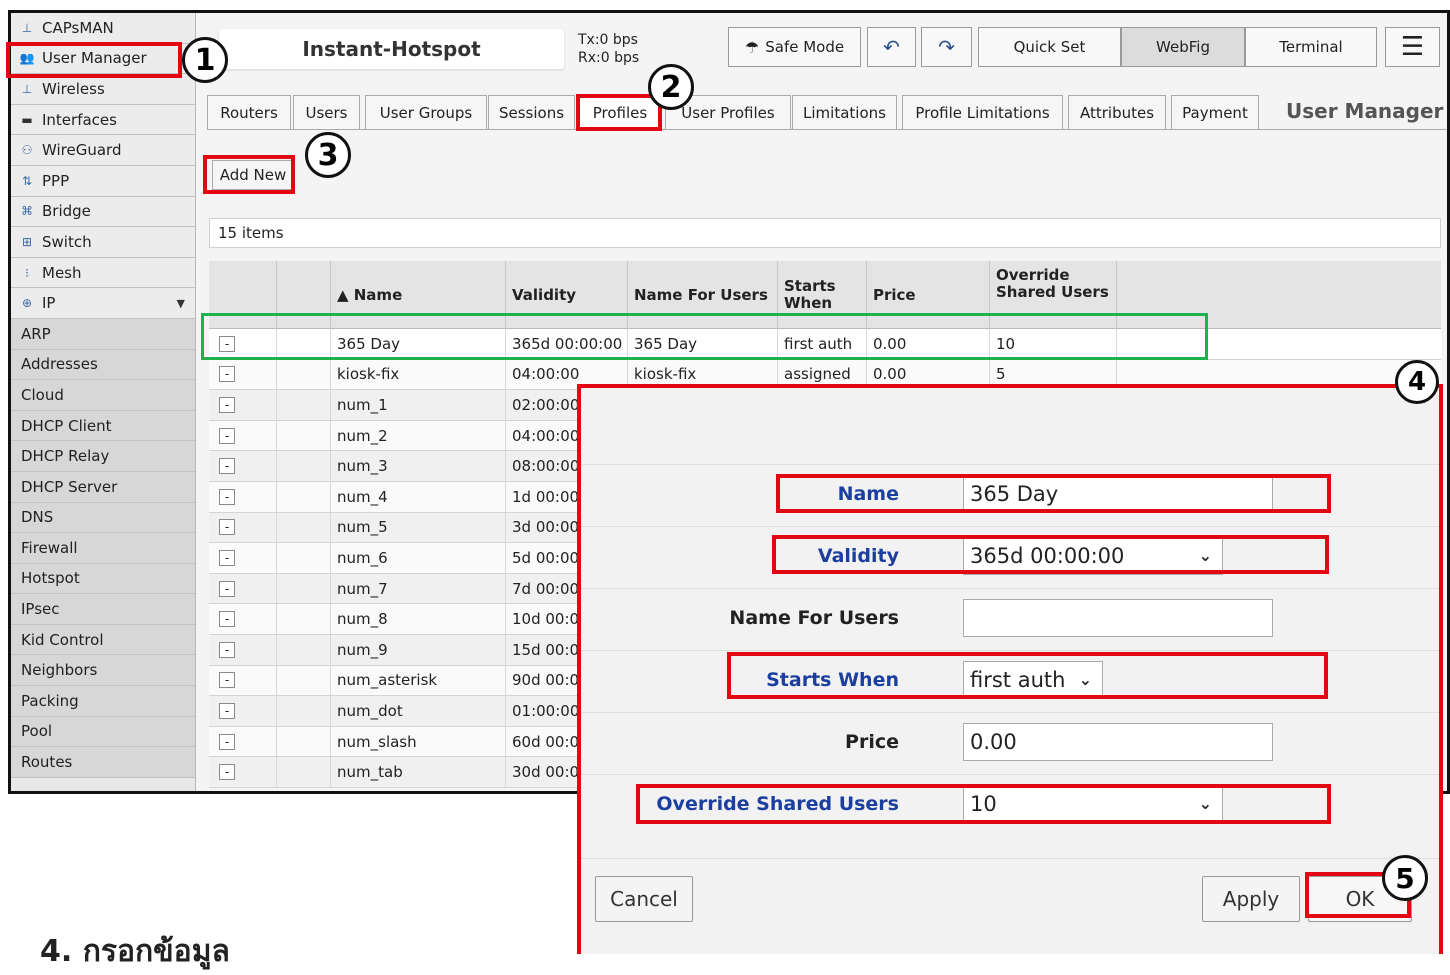 This screenshot has width=1450, height=975. Describe the element at coordinates (103, 518) in the screenshot. I see `sidebar-subitem: DNS` at that location.